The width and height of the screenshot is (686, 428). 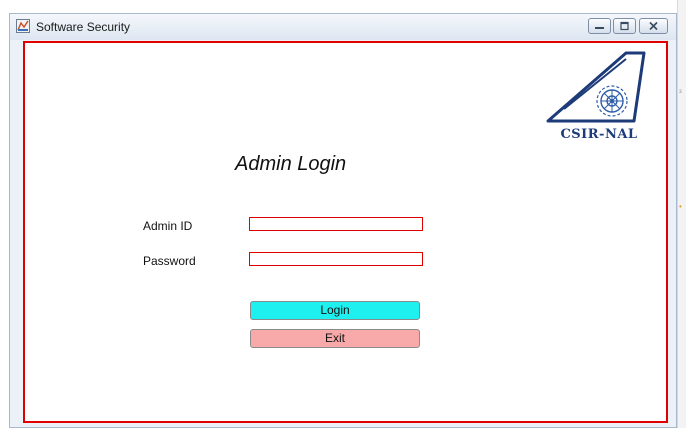 What do you see at coordinates (335, 338) in the screenshot?
I see `exit-button: Exit` at bounding box center [335, 338].